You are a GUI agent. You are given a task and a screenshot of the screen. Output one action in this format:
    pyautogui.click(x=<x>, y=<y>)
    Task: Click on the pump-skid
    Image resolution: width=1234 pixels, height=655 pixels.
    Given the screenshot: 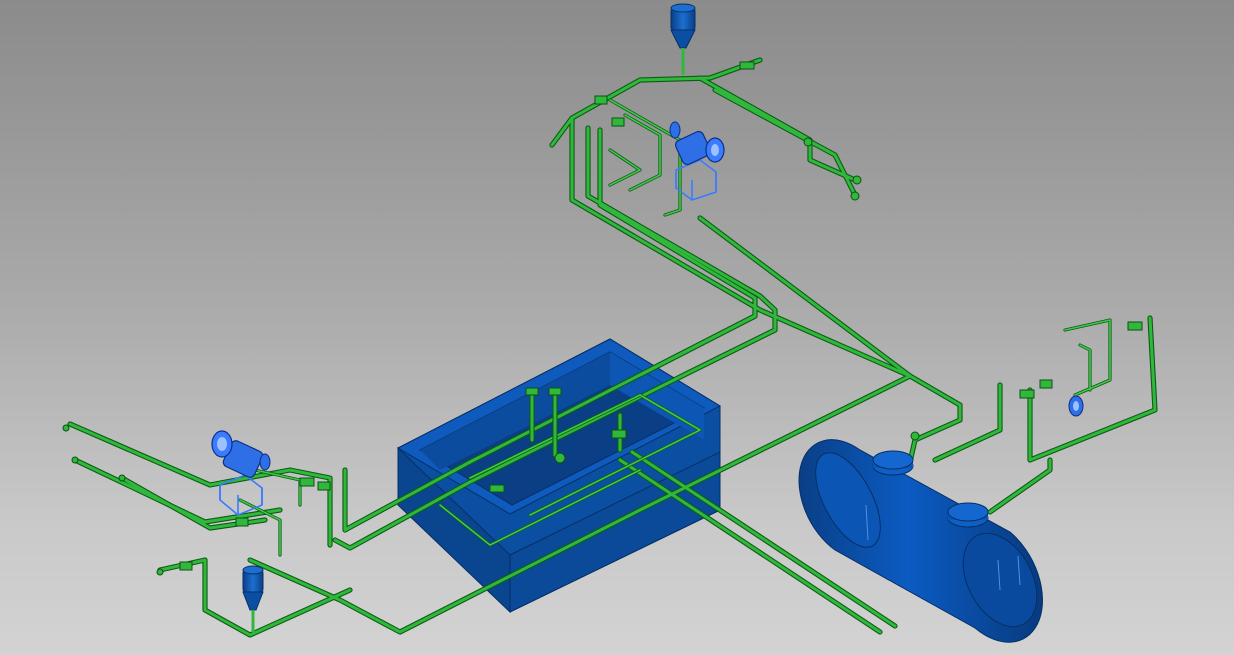 What is the action you would take?
    pyautogui.click(x=696, y=180)
    